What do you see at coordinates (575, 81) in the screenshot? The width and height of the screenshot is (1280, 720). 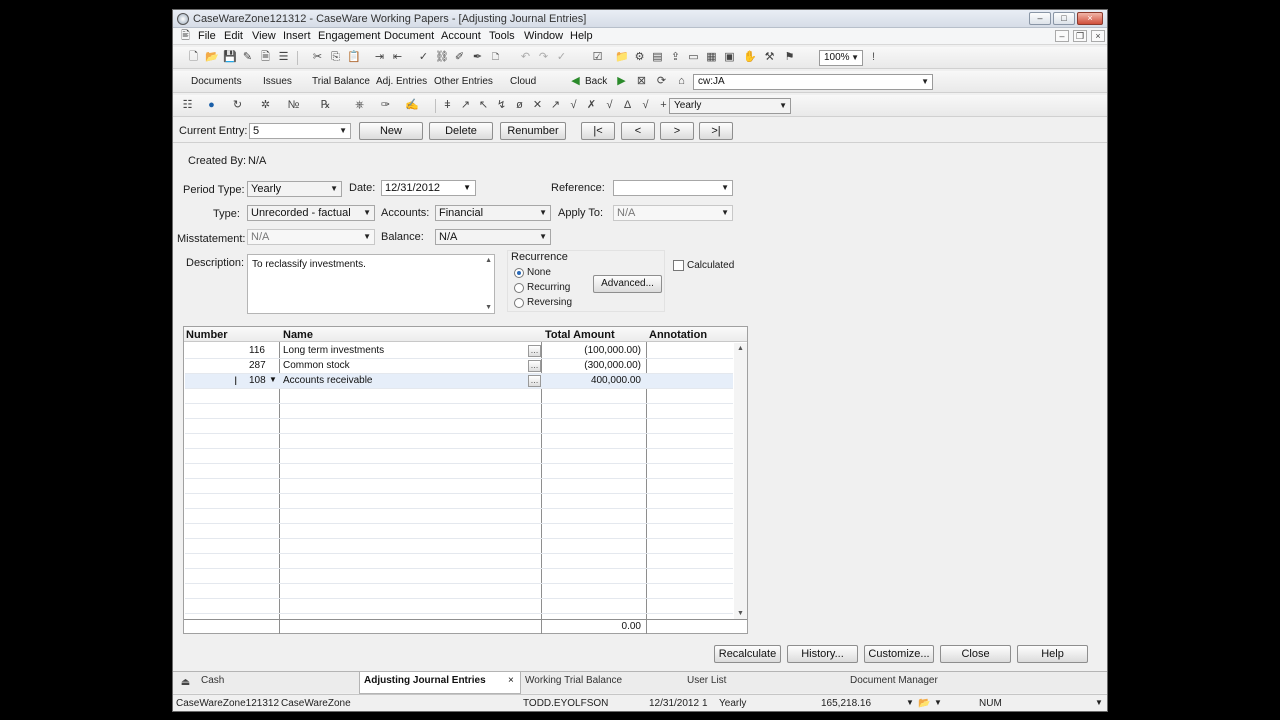 I see `back-arrow-icon: ◀` at bounding box center [575, 81].